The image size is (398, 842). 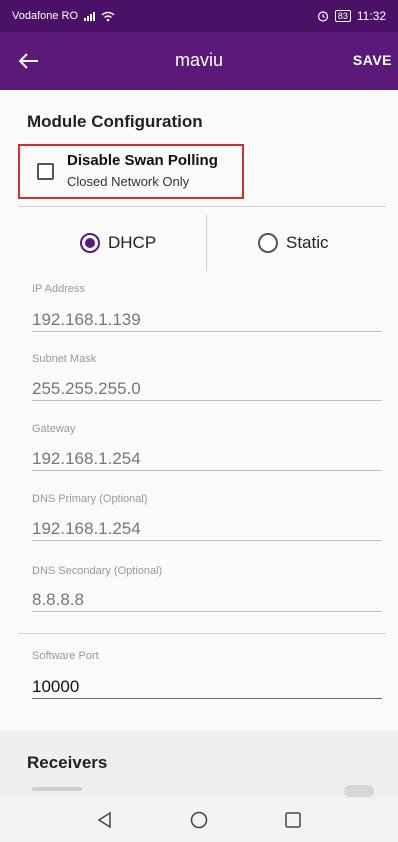 I want to click on software-port-label: Software Port, so click(x=65, y=656).